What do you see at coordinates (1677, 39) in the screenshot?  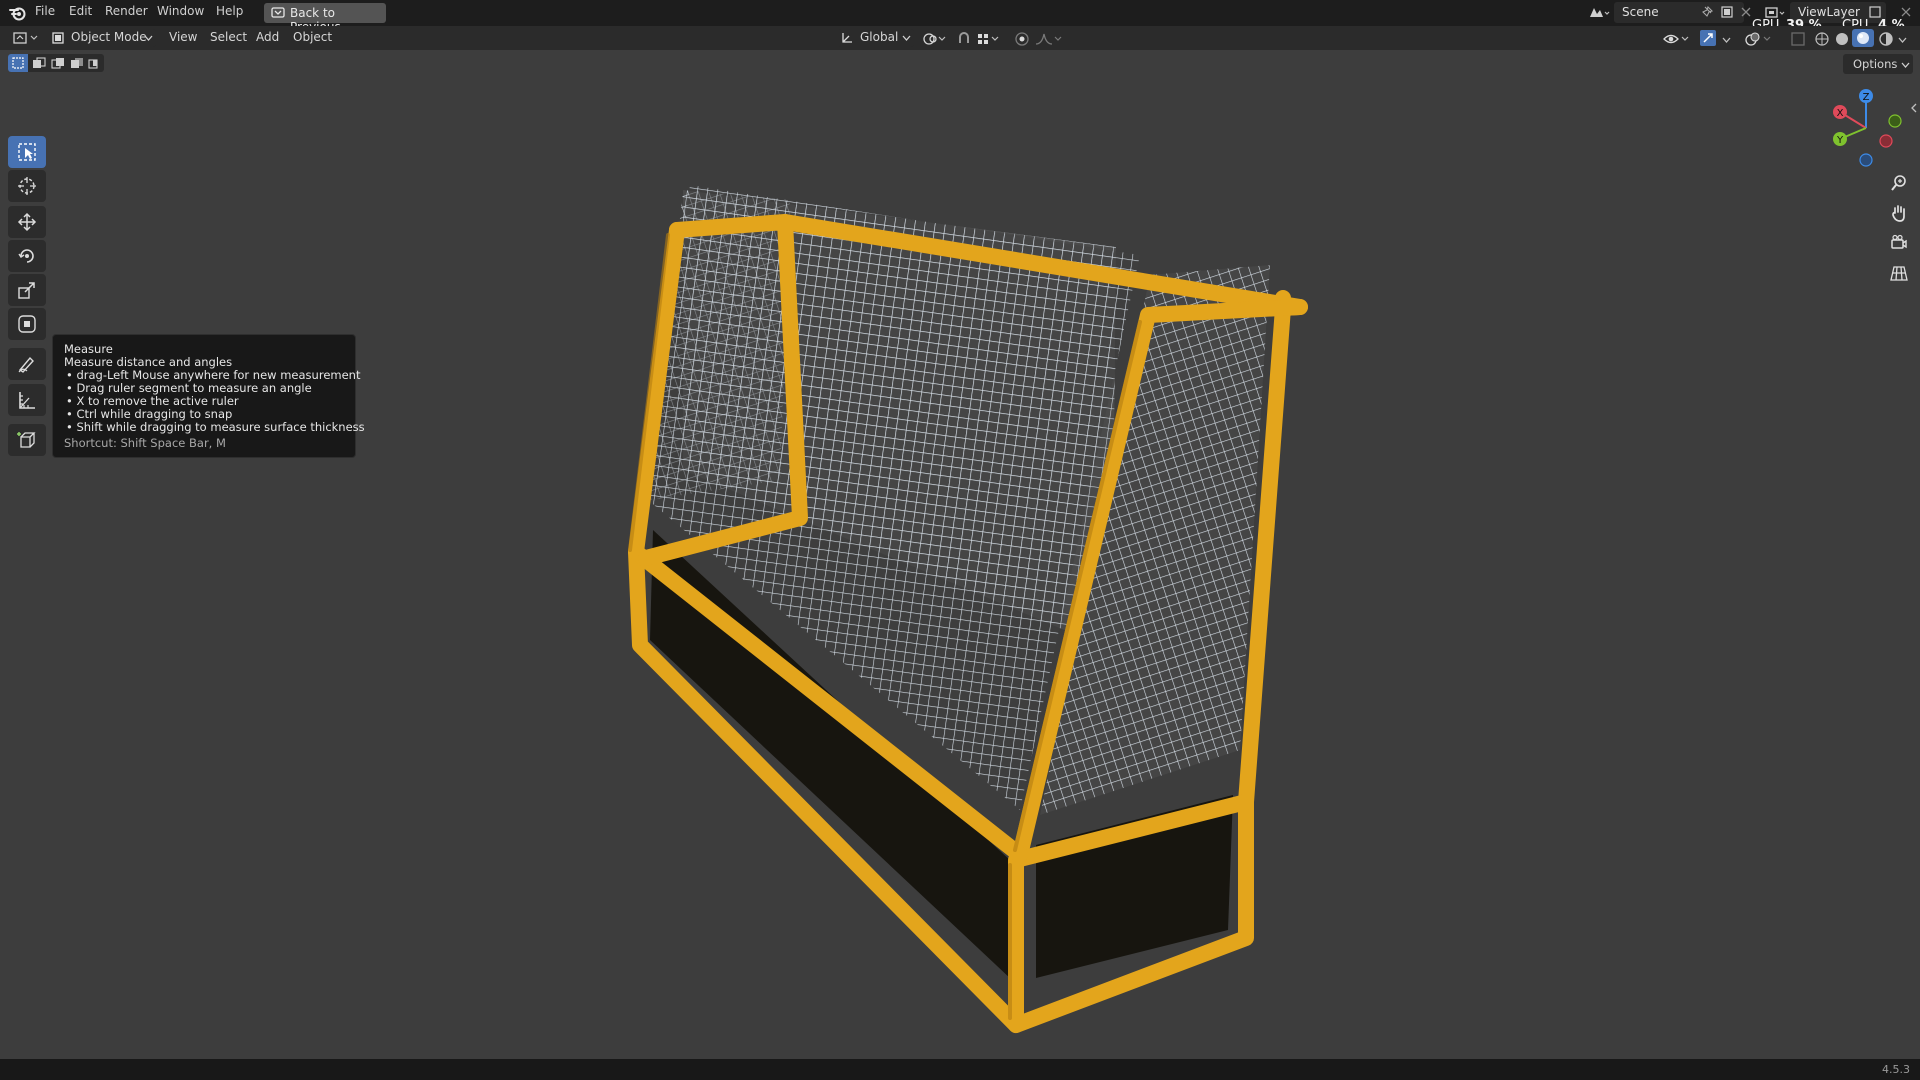 I see `visibility-icon` at bounding box center [1677, 39].